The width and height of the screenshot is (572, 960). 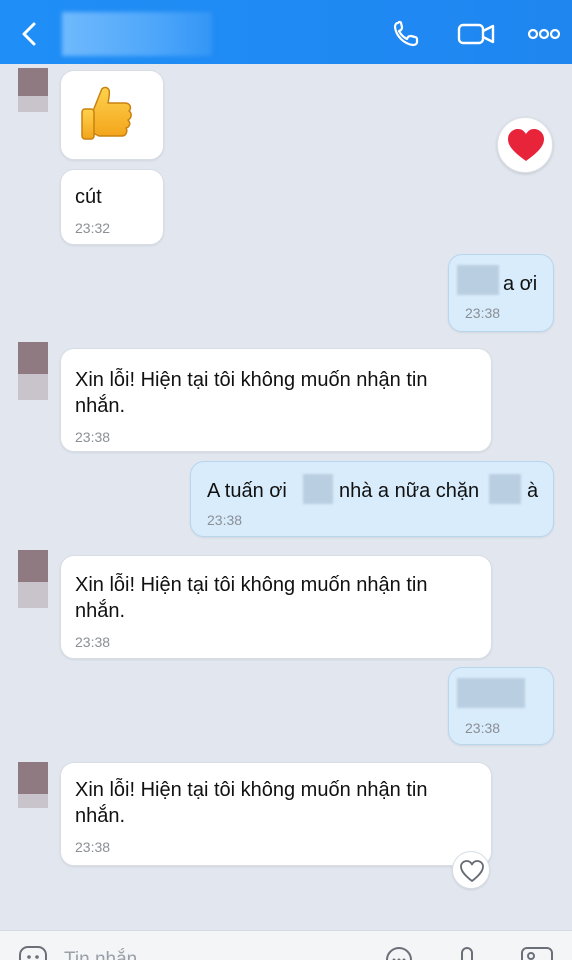 I want to click on thumbs-up-icon, so click(x=106, y=116).